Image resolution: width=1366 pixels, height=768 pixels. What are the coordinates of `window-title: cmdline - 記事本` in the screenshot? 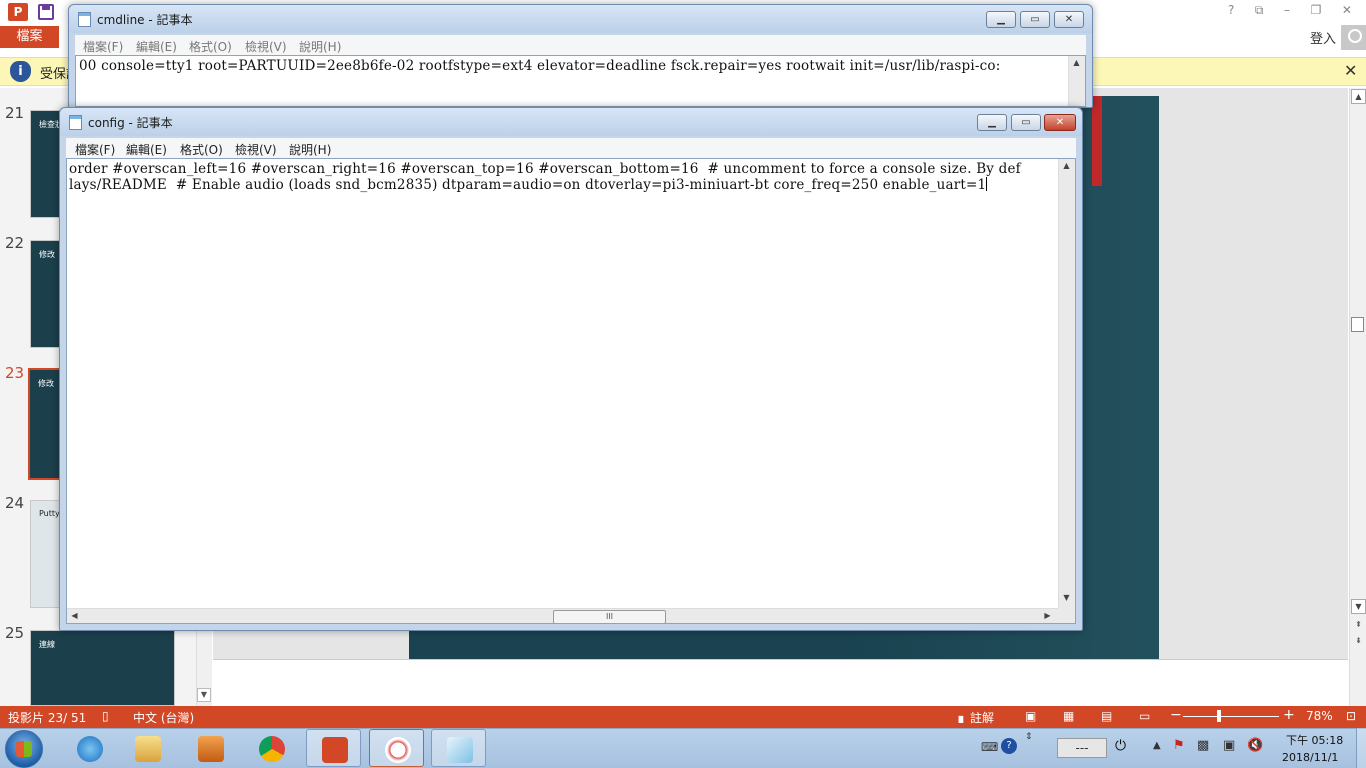 It's located at (145, 20).